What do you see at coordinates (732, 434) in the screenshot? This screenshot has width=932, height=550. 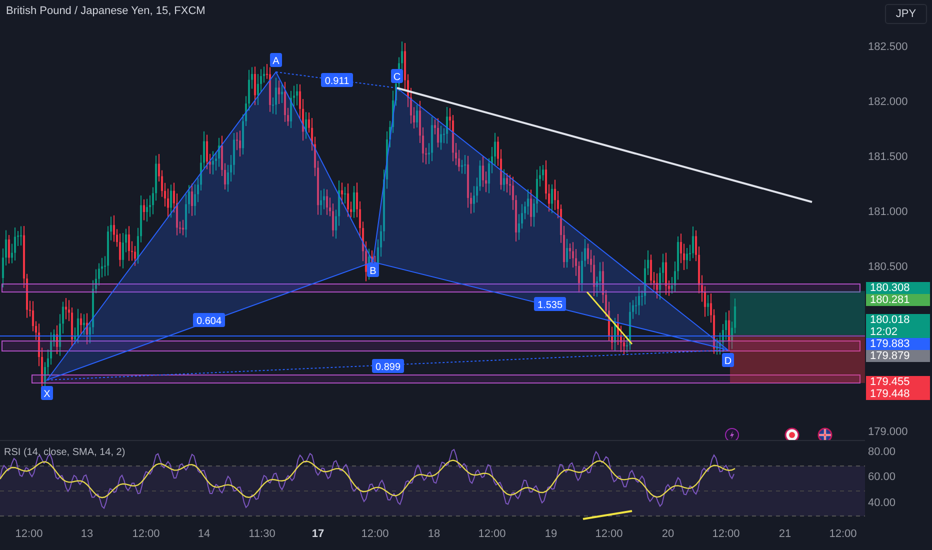 I see `lightning-icon` at bounding box center [732, 434].